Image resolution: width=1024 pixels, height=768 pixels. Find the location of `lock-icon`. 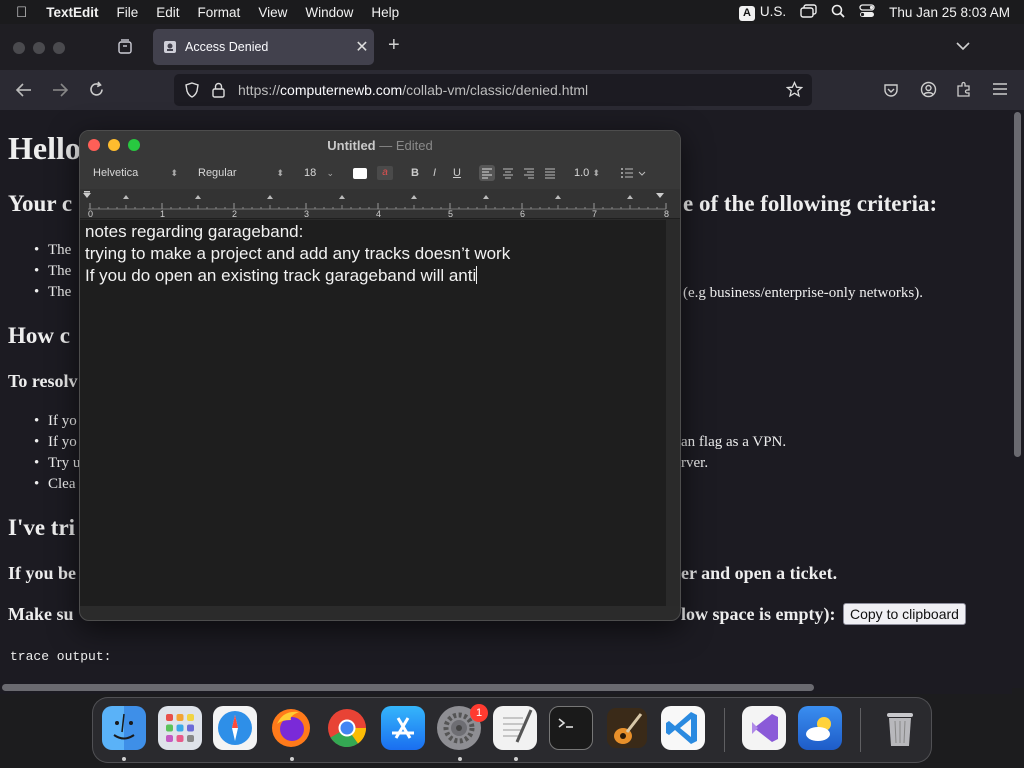

lock-icon is located at coordinates (218, 91).